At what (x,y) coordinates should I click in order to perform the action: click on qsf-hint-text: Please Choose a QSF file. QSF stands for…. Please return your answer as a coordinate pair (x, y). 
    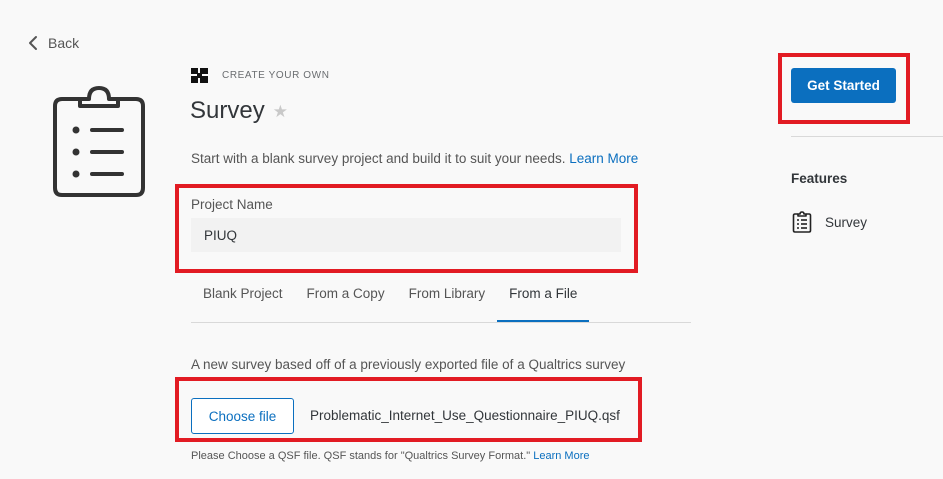
    Looking at the image, I should click on (362, 456).